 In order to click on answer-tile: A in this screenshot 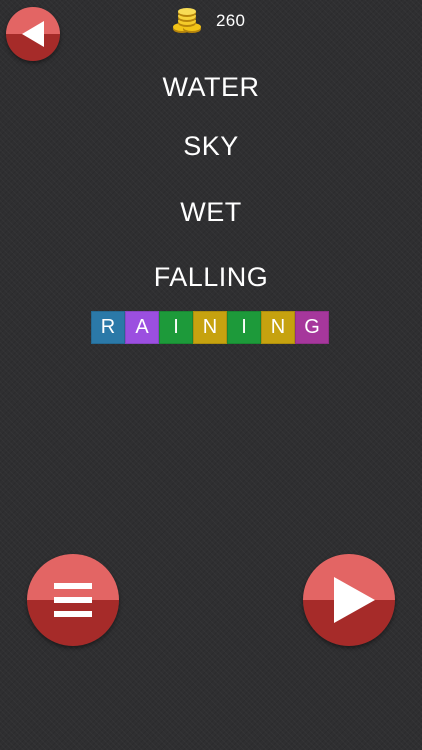, I will do `click(142, 327)`.